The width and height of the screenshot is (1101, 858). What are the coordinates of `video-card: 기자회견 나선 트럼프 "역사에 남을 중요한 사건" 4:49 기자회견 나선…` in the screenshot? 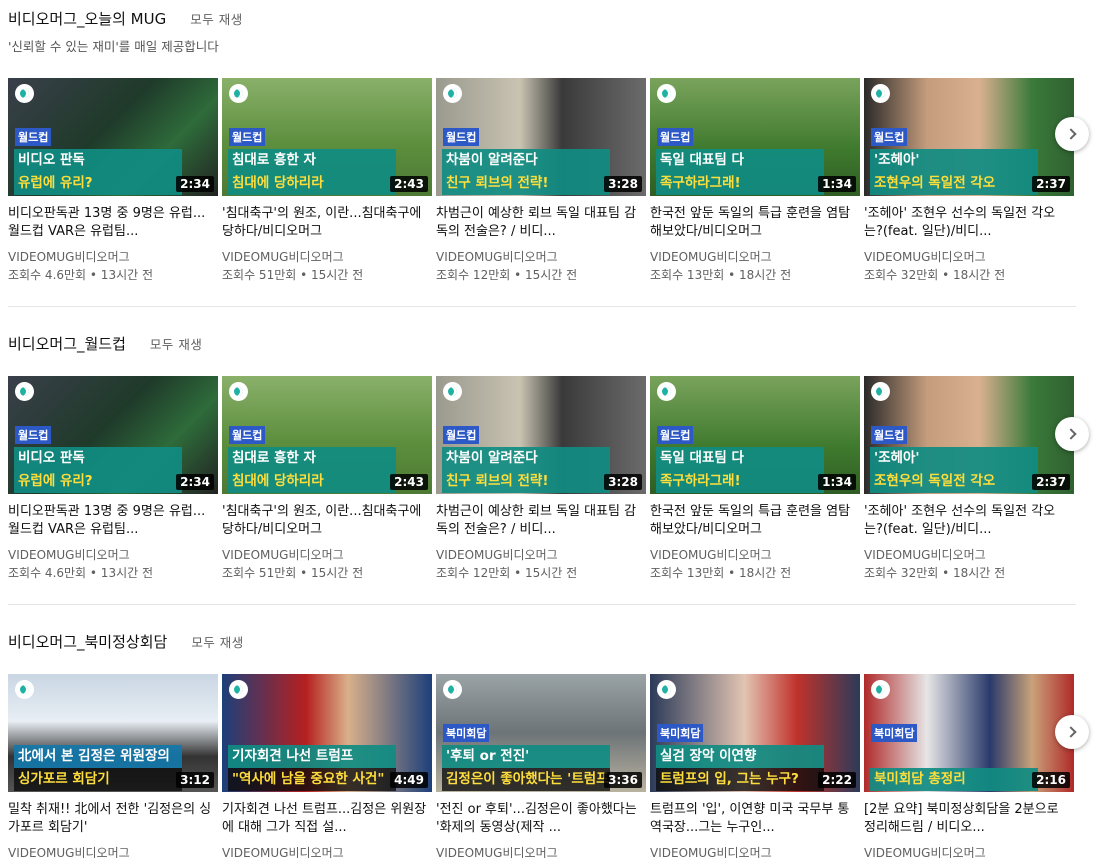 It's located at (327, 766).